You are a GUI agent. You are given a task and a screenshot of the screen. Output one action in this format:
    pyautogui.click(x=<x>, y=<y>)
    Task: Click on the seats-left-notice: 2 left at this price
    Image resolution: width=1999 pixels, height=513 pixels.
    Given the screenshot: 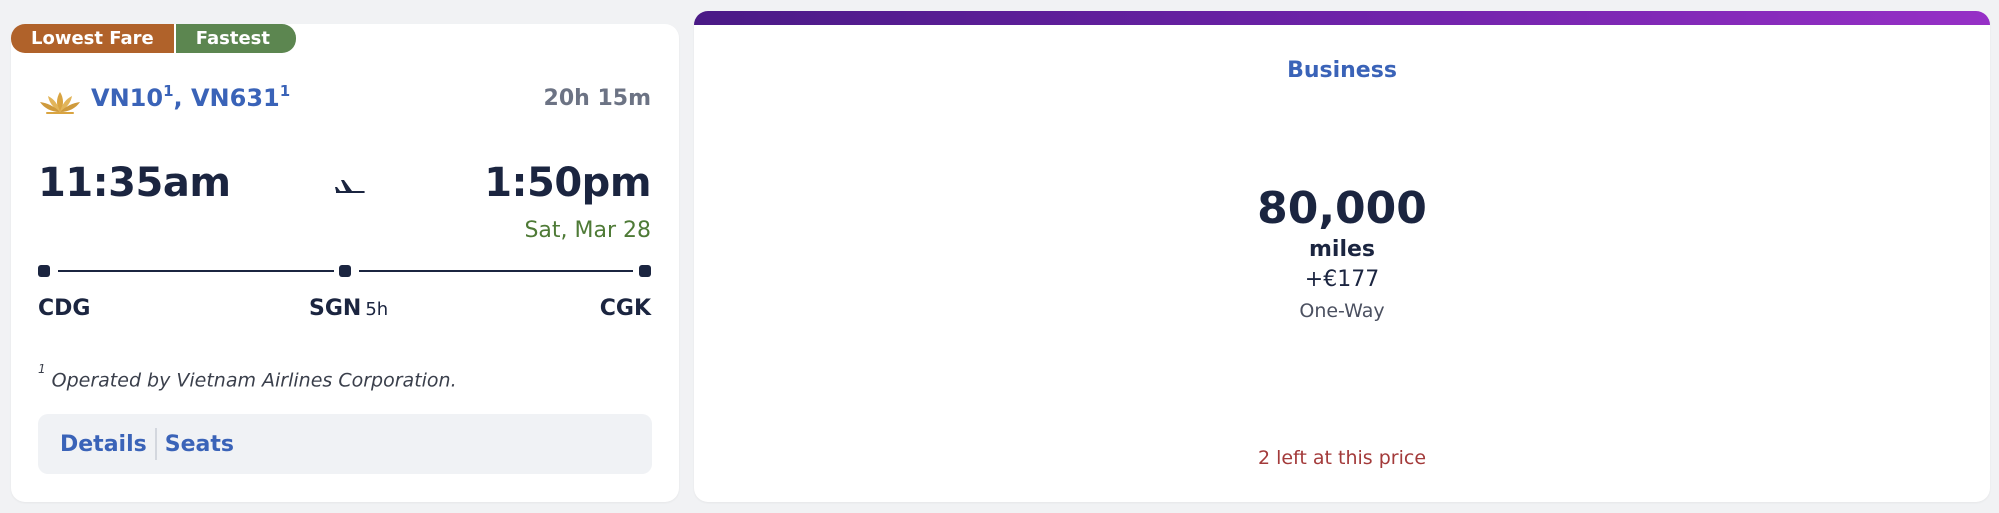 What is the action you would take?
    pyautogui.click(x=1342, y=458)
    